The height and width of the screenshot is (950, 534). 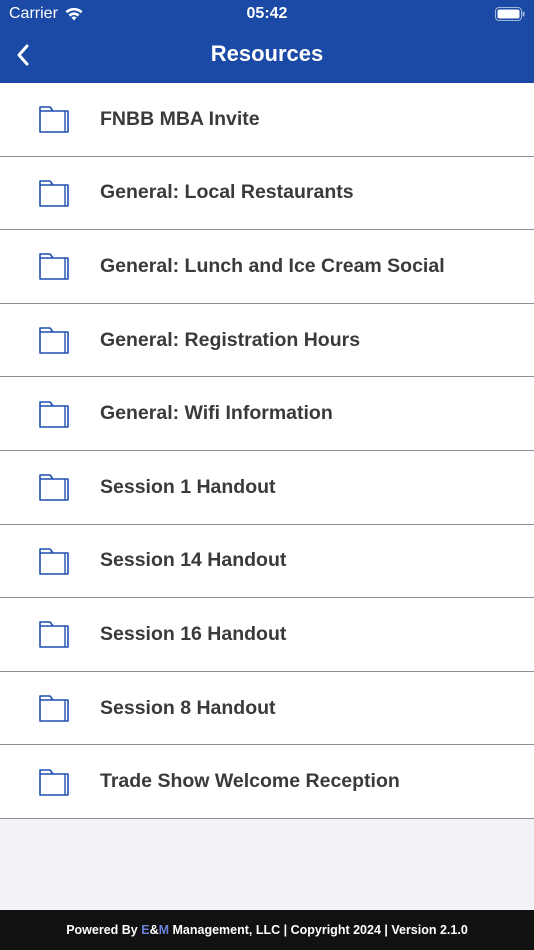 I want to click on list-item: Trade Show Welcome Reception, so click(x=267, y=782).